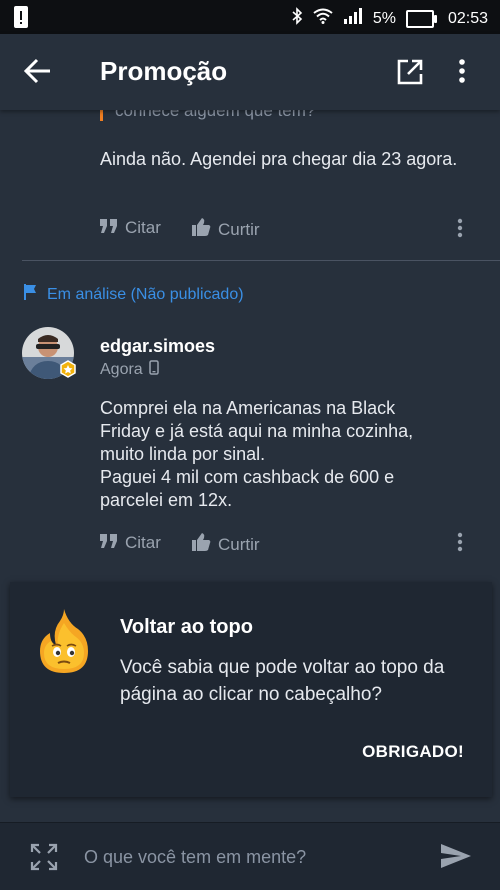  Describe the element at coordinates (130, 543) in the screenshot. I see `cite-button: Citar` at that location.